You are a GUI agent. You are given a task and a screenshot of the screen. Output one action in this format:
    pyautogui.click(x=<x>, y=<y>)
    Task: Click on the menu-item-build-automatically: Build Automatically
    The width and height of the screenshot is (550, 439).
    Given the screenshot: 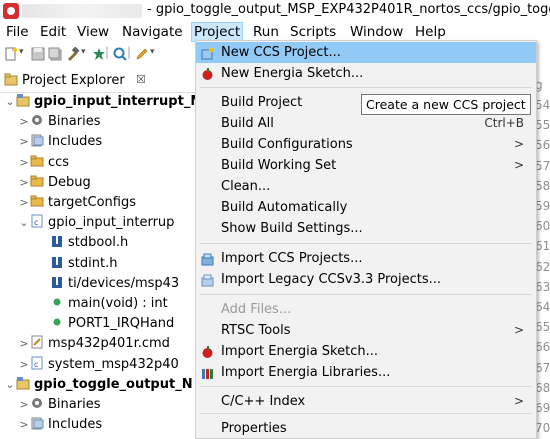 What is the action you would take?
    pyautogui.click(x=366, y=207)
    